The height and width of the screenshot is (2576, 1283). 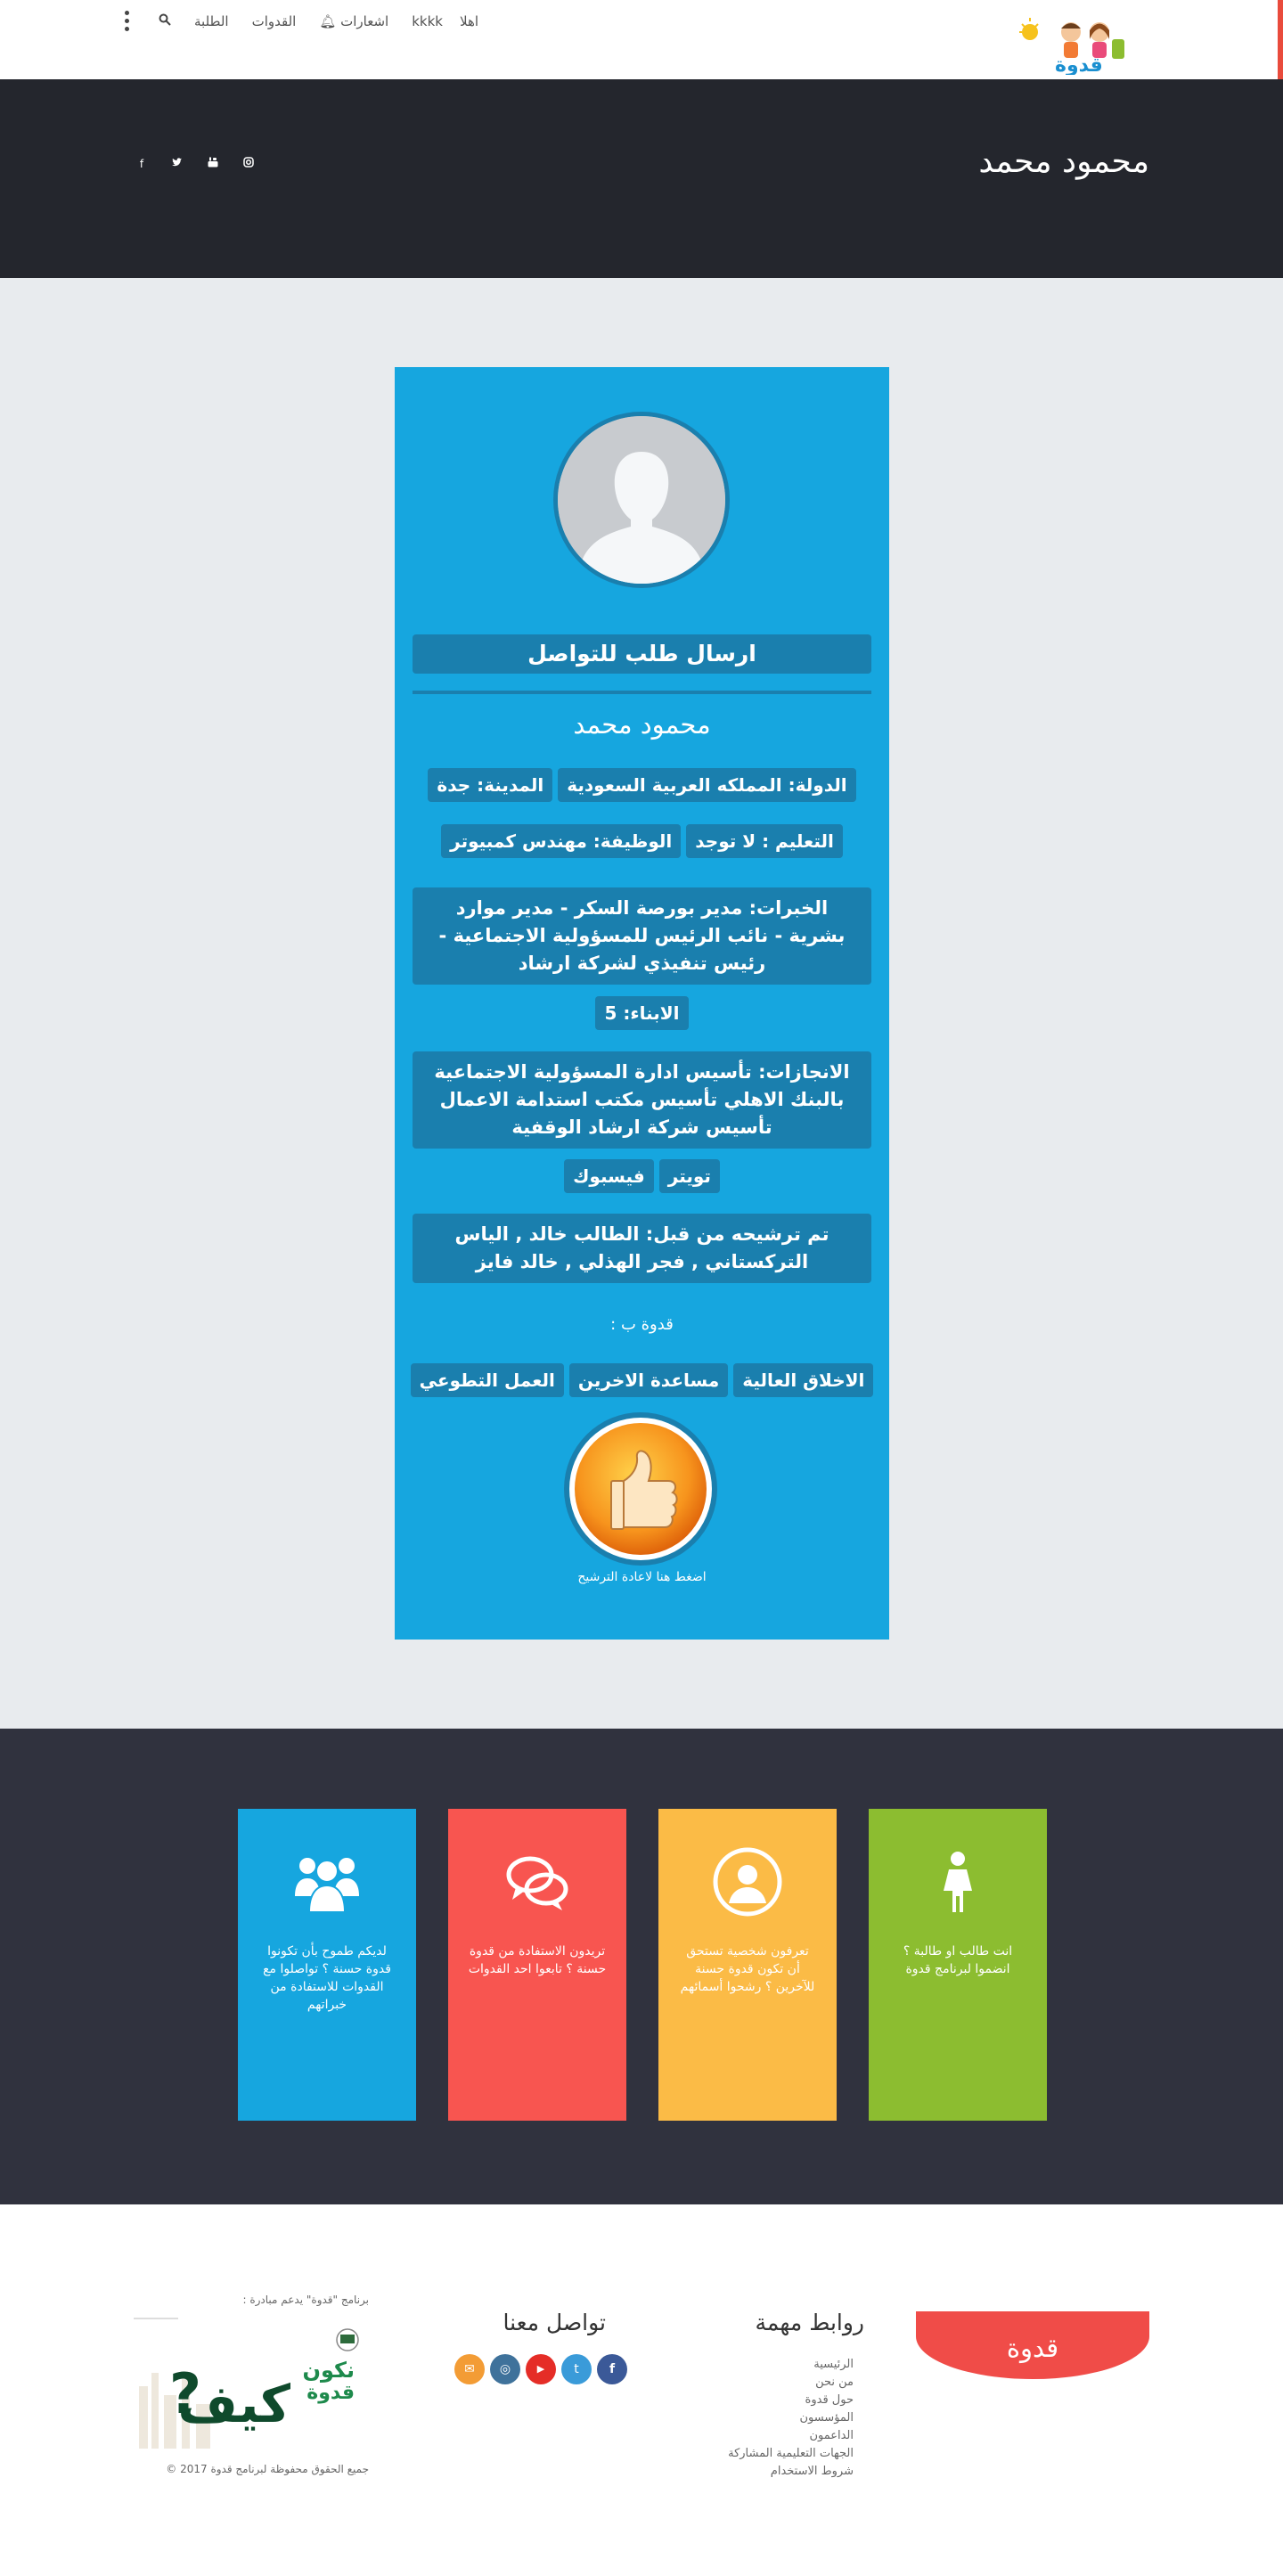 I want to click on notifications-label: اشعارات, so click(x=364, y=20).